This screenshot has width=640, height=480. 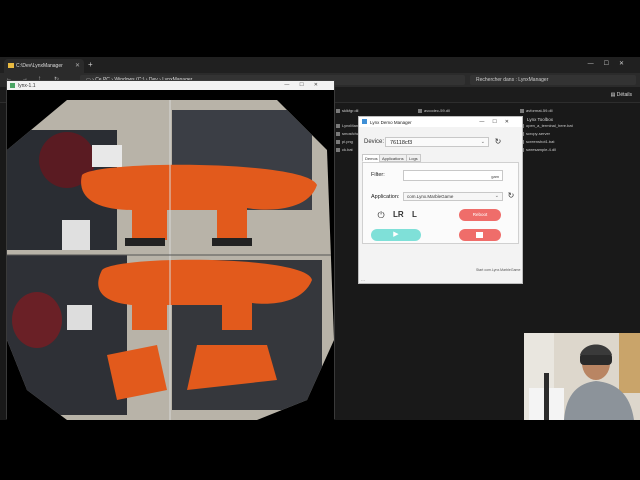 I want to click on file-name: scrcpy-server, so click(x=538, y=133).